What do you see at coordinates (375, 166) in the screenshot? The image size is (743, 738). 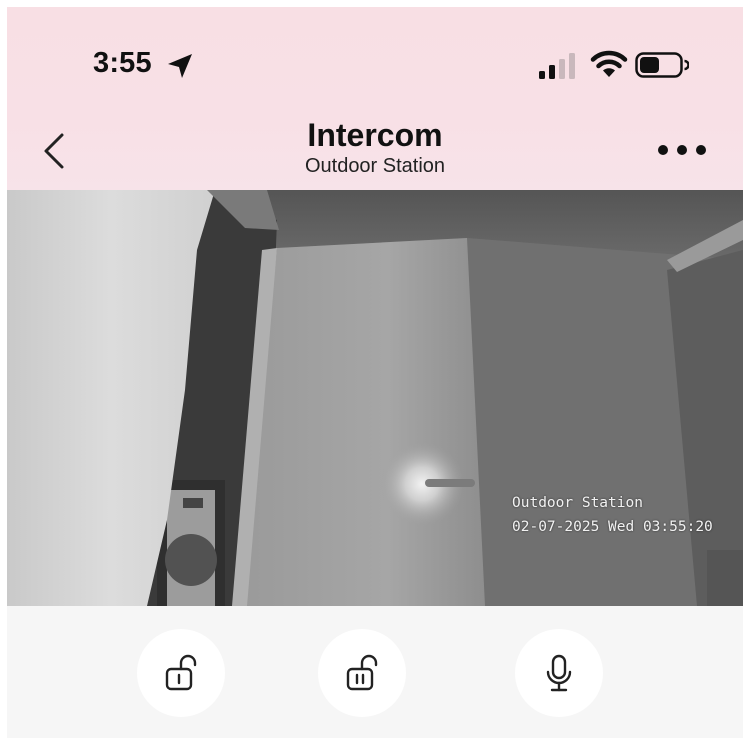 I see `page-subtitle: Outdoor Station` at bounding box center [375, 166].